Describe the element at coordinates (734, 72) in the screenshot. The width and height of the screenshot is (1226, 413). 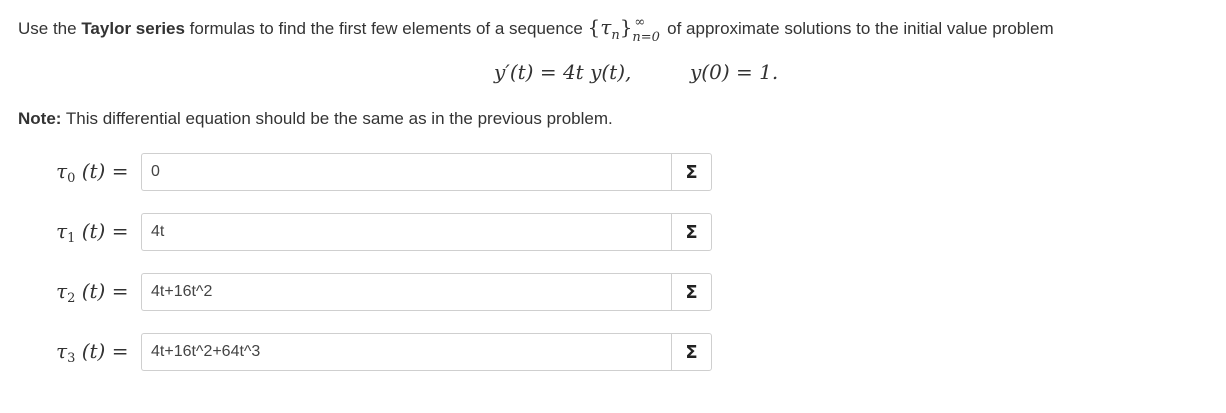
I see `equation-right: y(0) = 1.` at that location.